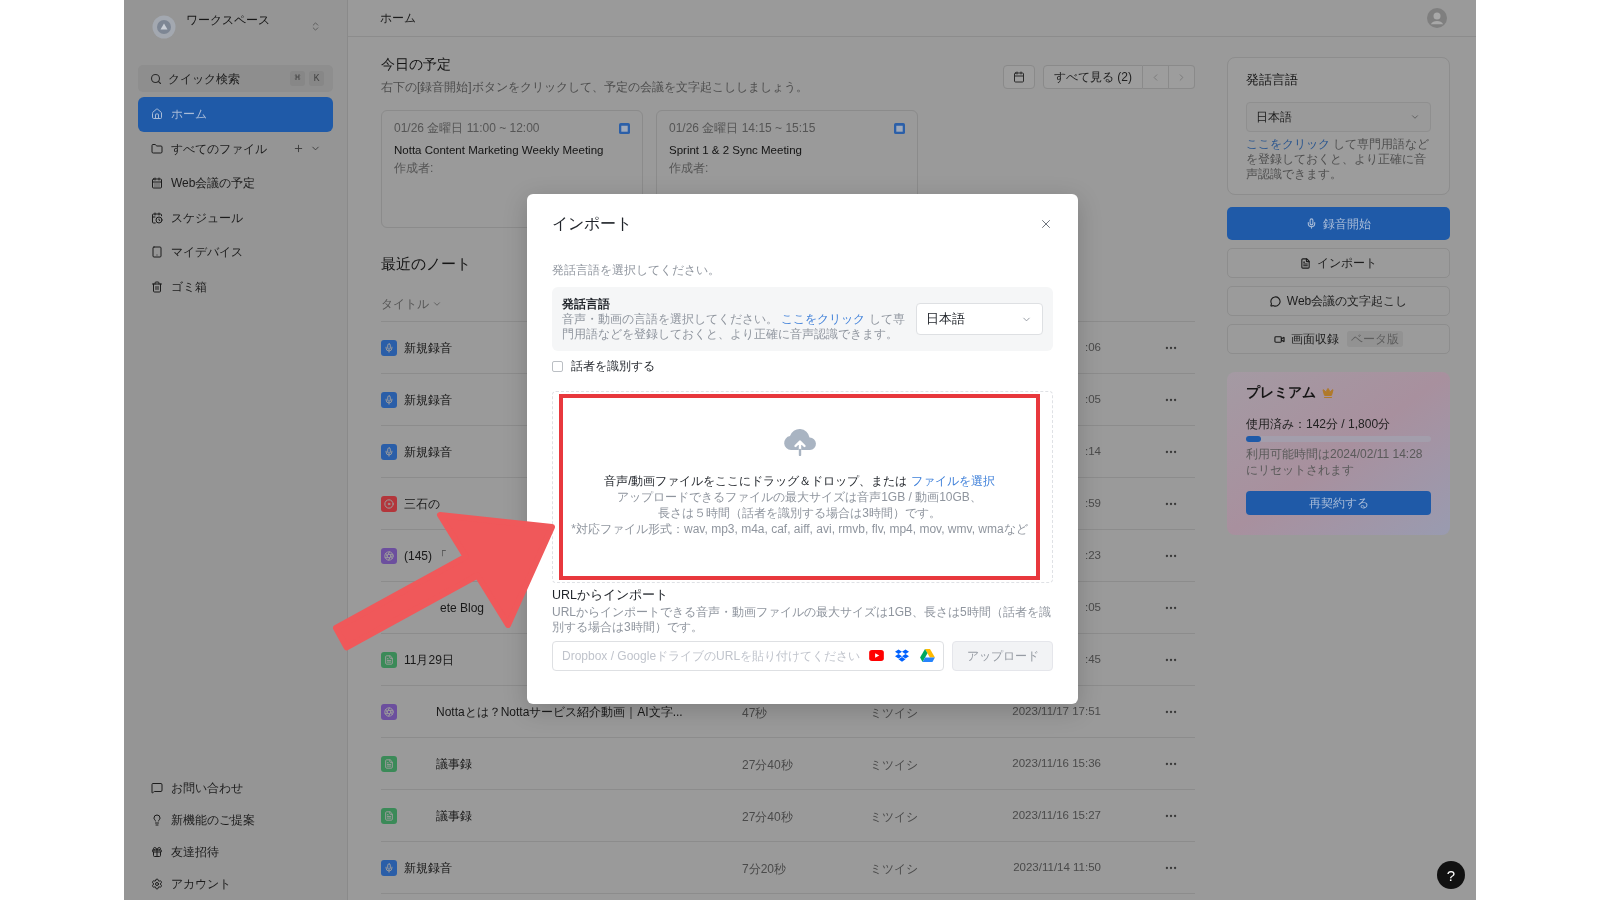  What do you see at coordinates (235, 78) in the screenshot?
I see `quick-search-field: クイック検索 ⌘ K` at bounding box center [235, 78].